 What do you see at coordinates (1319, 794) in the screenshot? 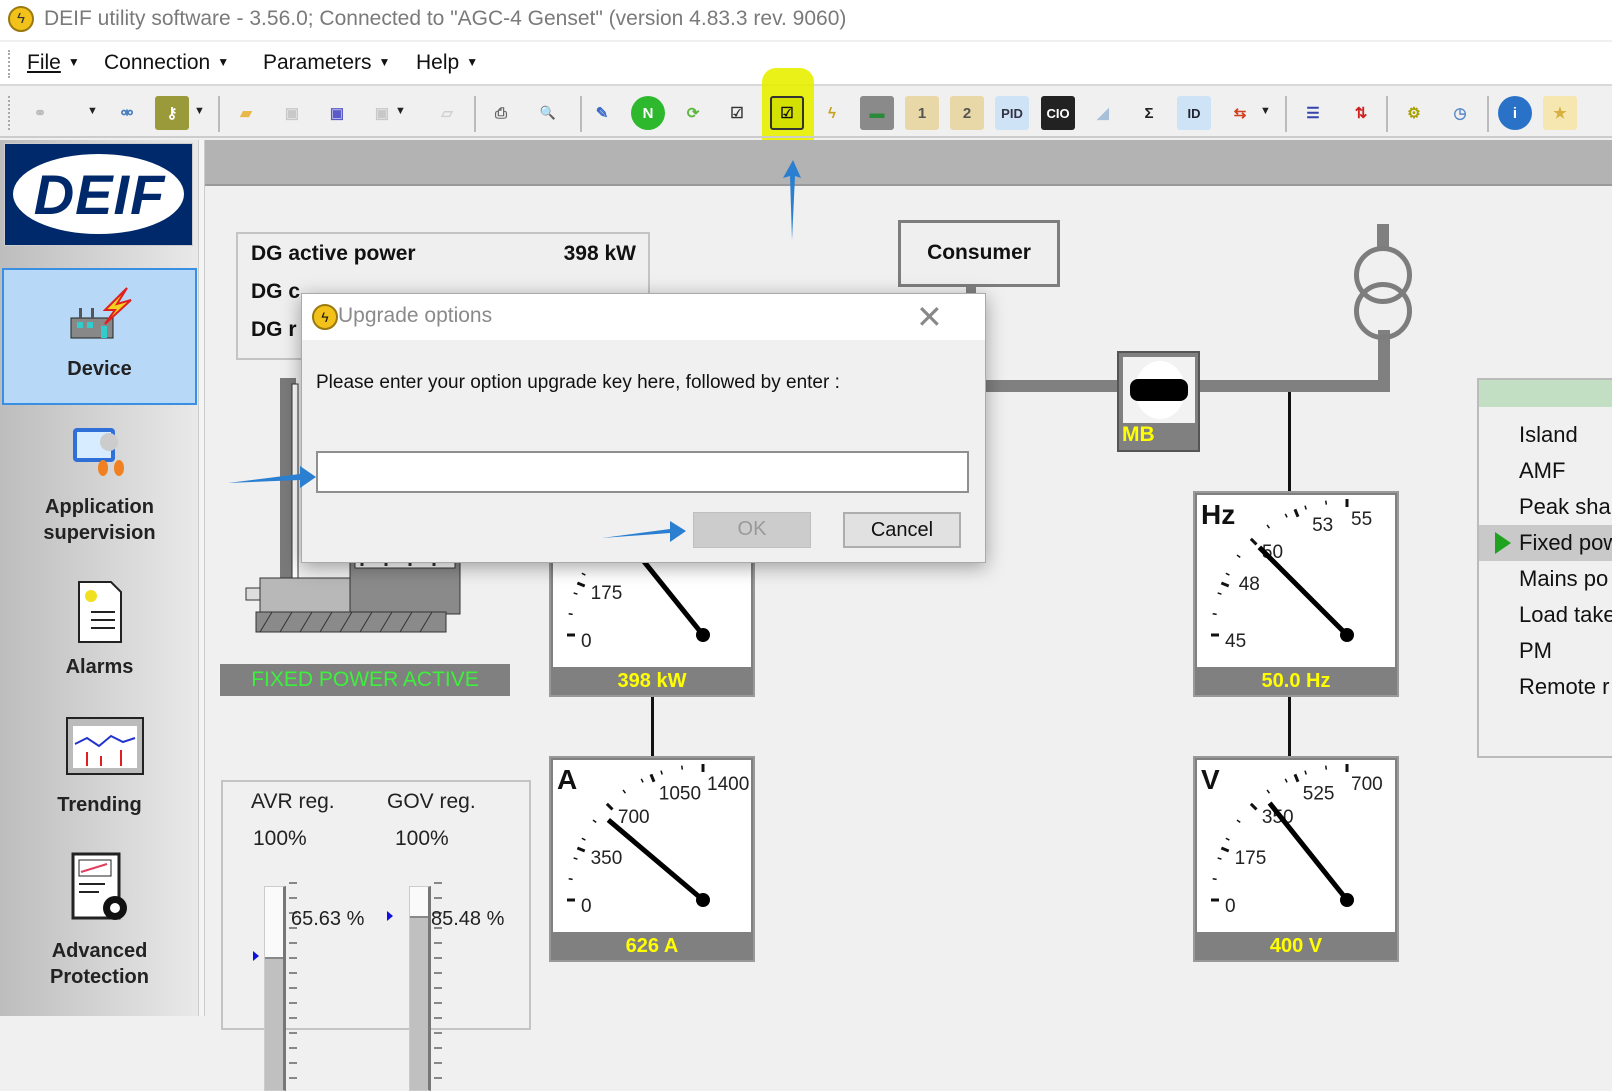
I see `gauge-scale-label: 525` at bounding box center [1319, 794].